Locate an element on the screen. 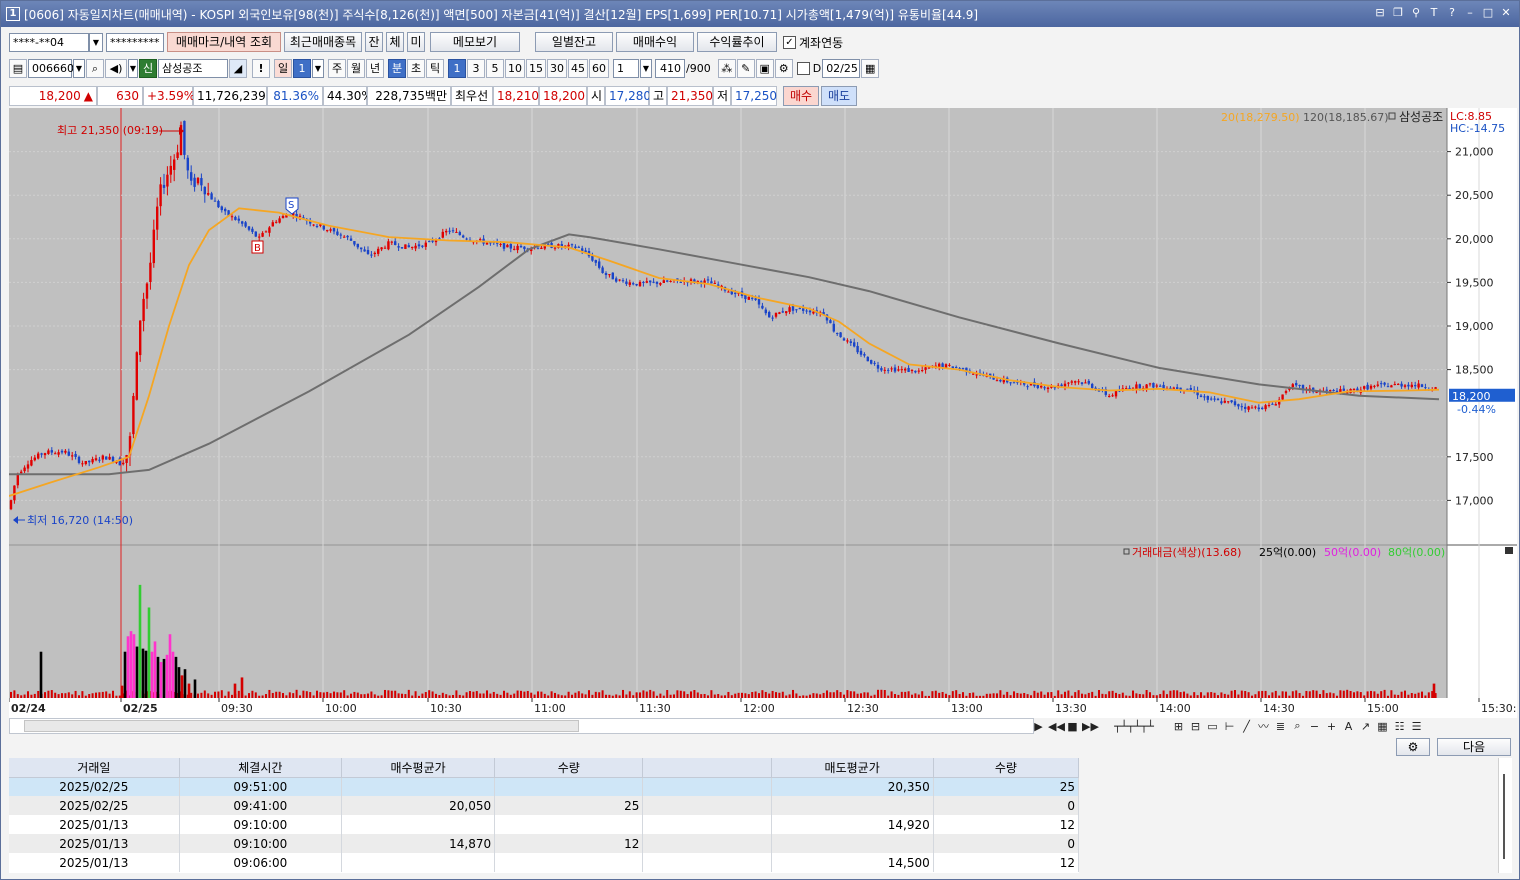  table-icon: ☷ is located at coordinates (1399, 726).